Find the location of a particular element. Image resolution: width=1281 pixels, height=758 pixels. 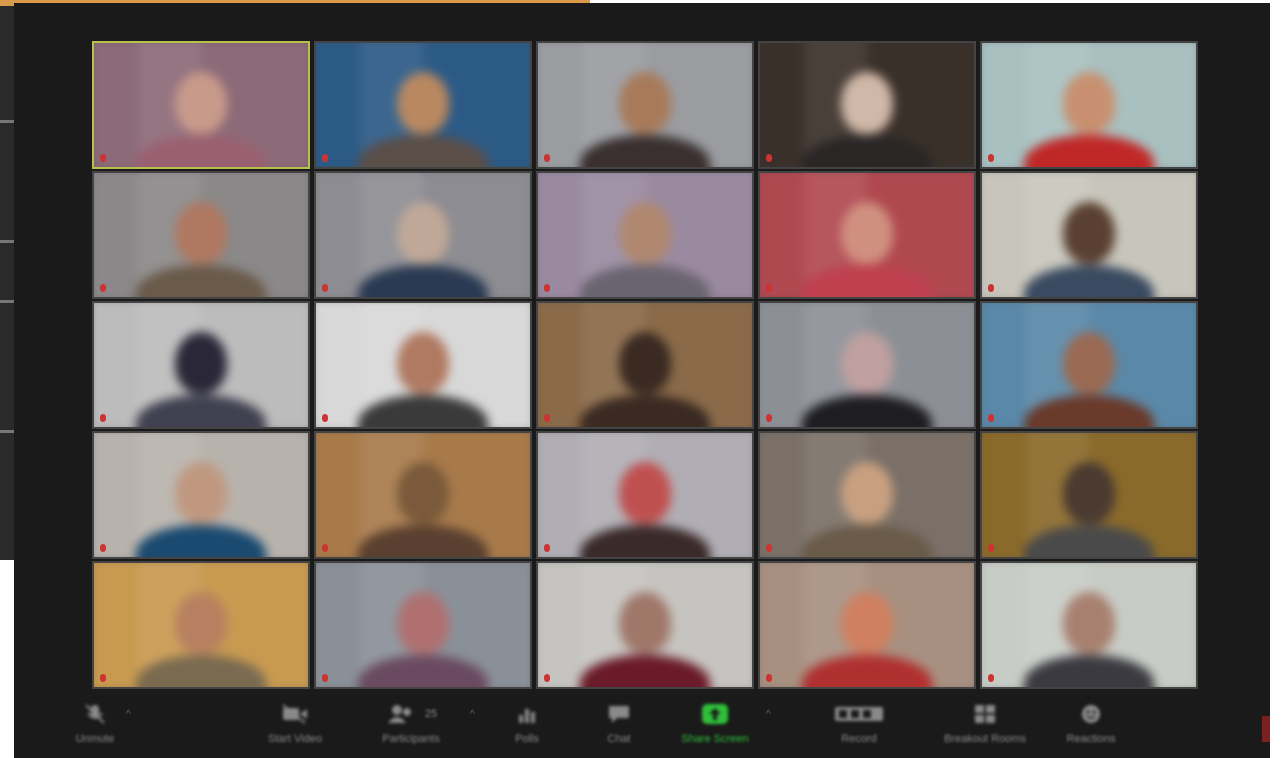

record-button: Record is located at coordinates (859, 727).